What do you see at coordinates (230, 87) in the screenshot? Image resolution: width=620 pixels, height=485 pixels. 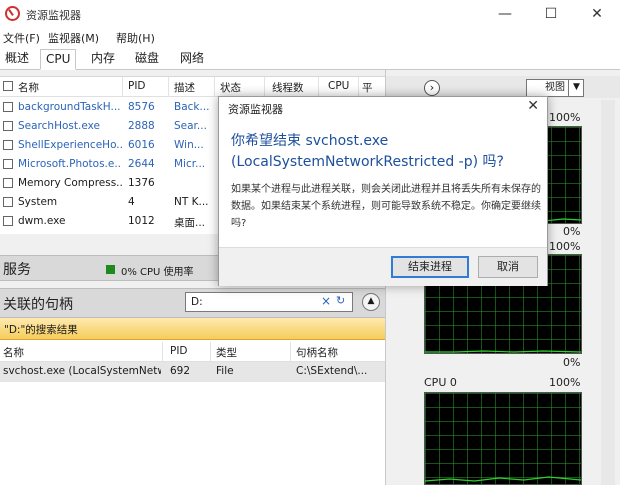 I see `col-status: 状态` at bounding box center [230, 87].